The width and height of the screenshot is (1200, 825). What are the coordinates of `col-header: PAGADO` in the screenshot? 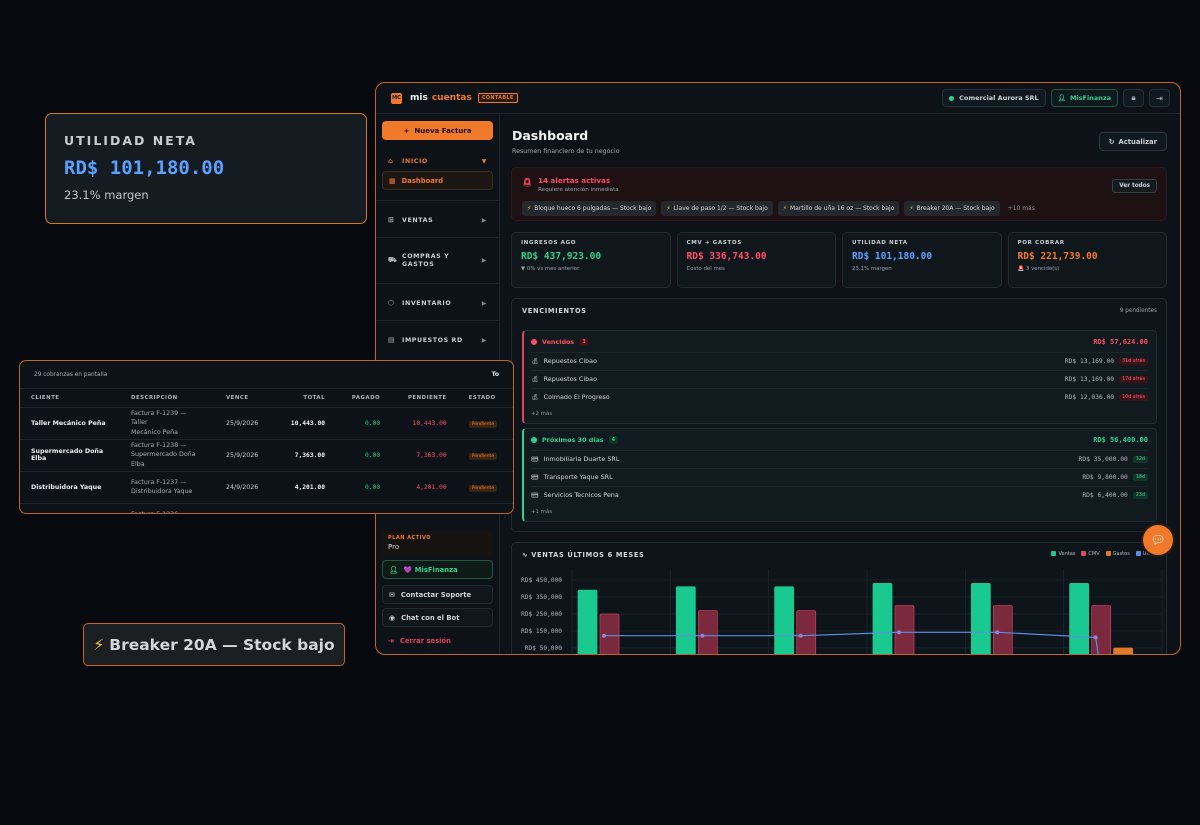 It's located at (363, 398).